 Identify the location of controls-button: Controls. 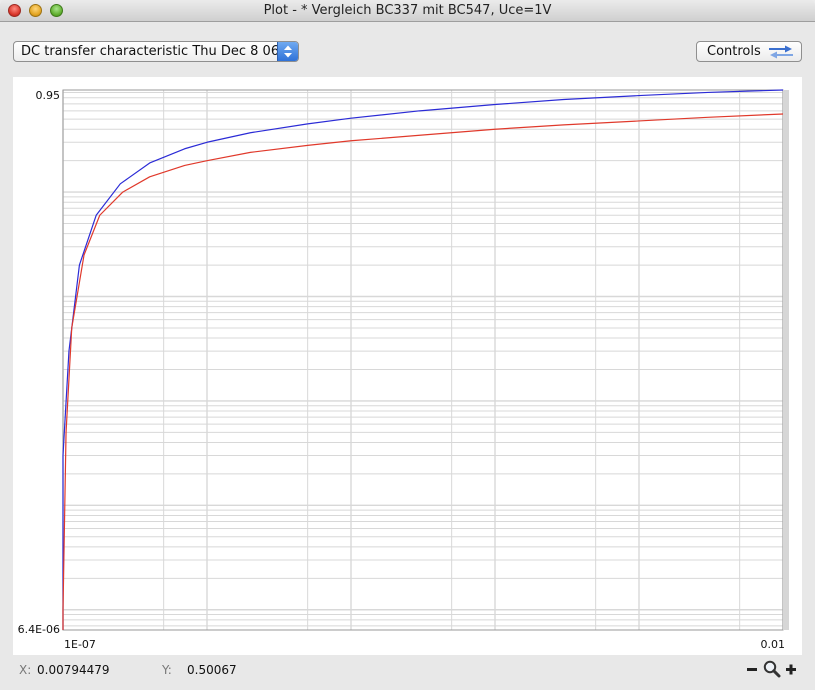
(749, 51).